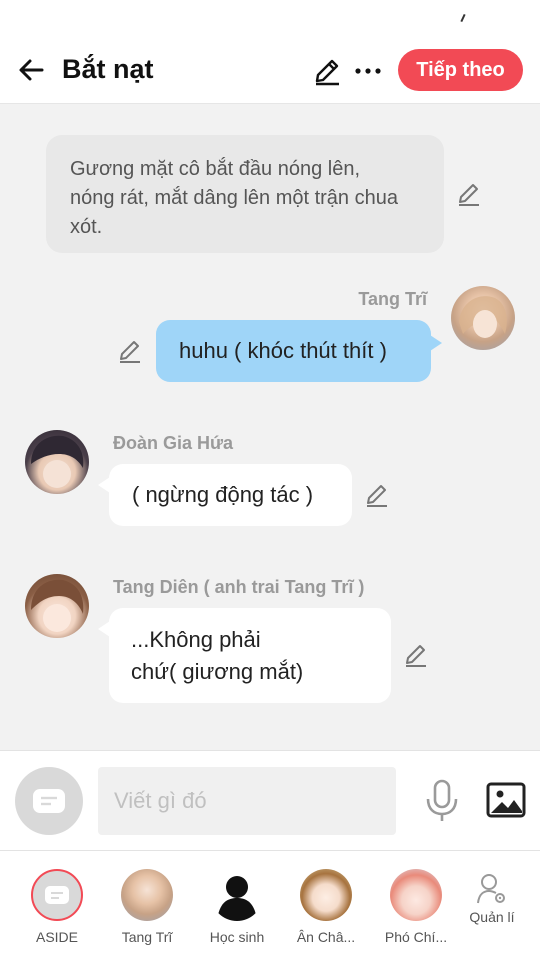 The width and height of the screenshot is (540, 960). What do you see at coordinates (234, 198) in the screenshot?
I see `narration-line: nóng rát, mắt dâng lên một trận chua` at bounding box center [234, 198].